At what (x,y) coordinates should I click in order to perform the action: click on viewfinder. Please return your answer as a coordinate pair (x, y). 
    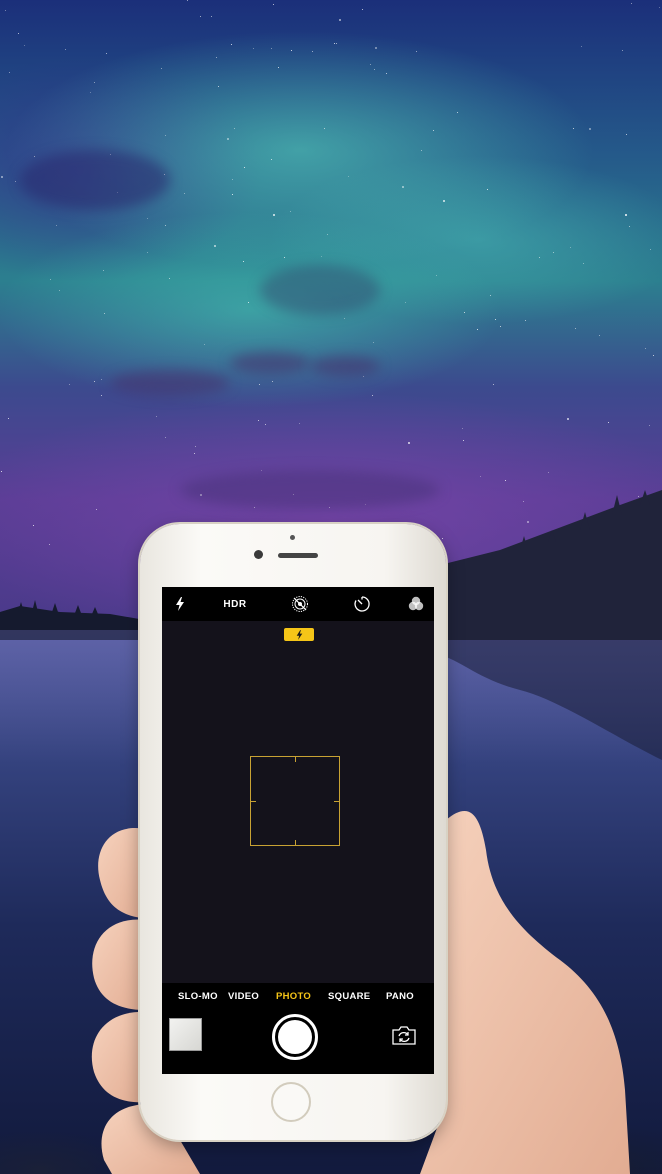
    Looking at the image, I should click on (298, 802).